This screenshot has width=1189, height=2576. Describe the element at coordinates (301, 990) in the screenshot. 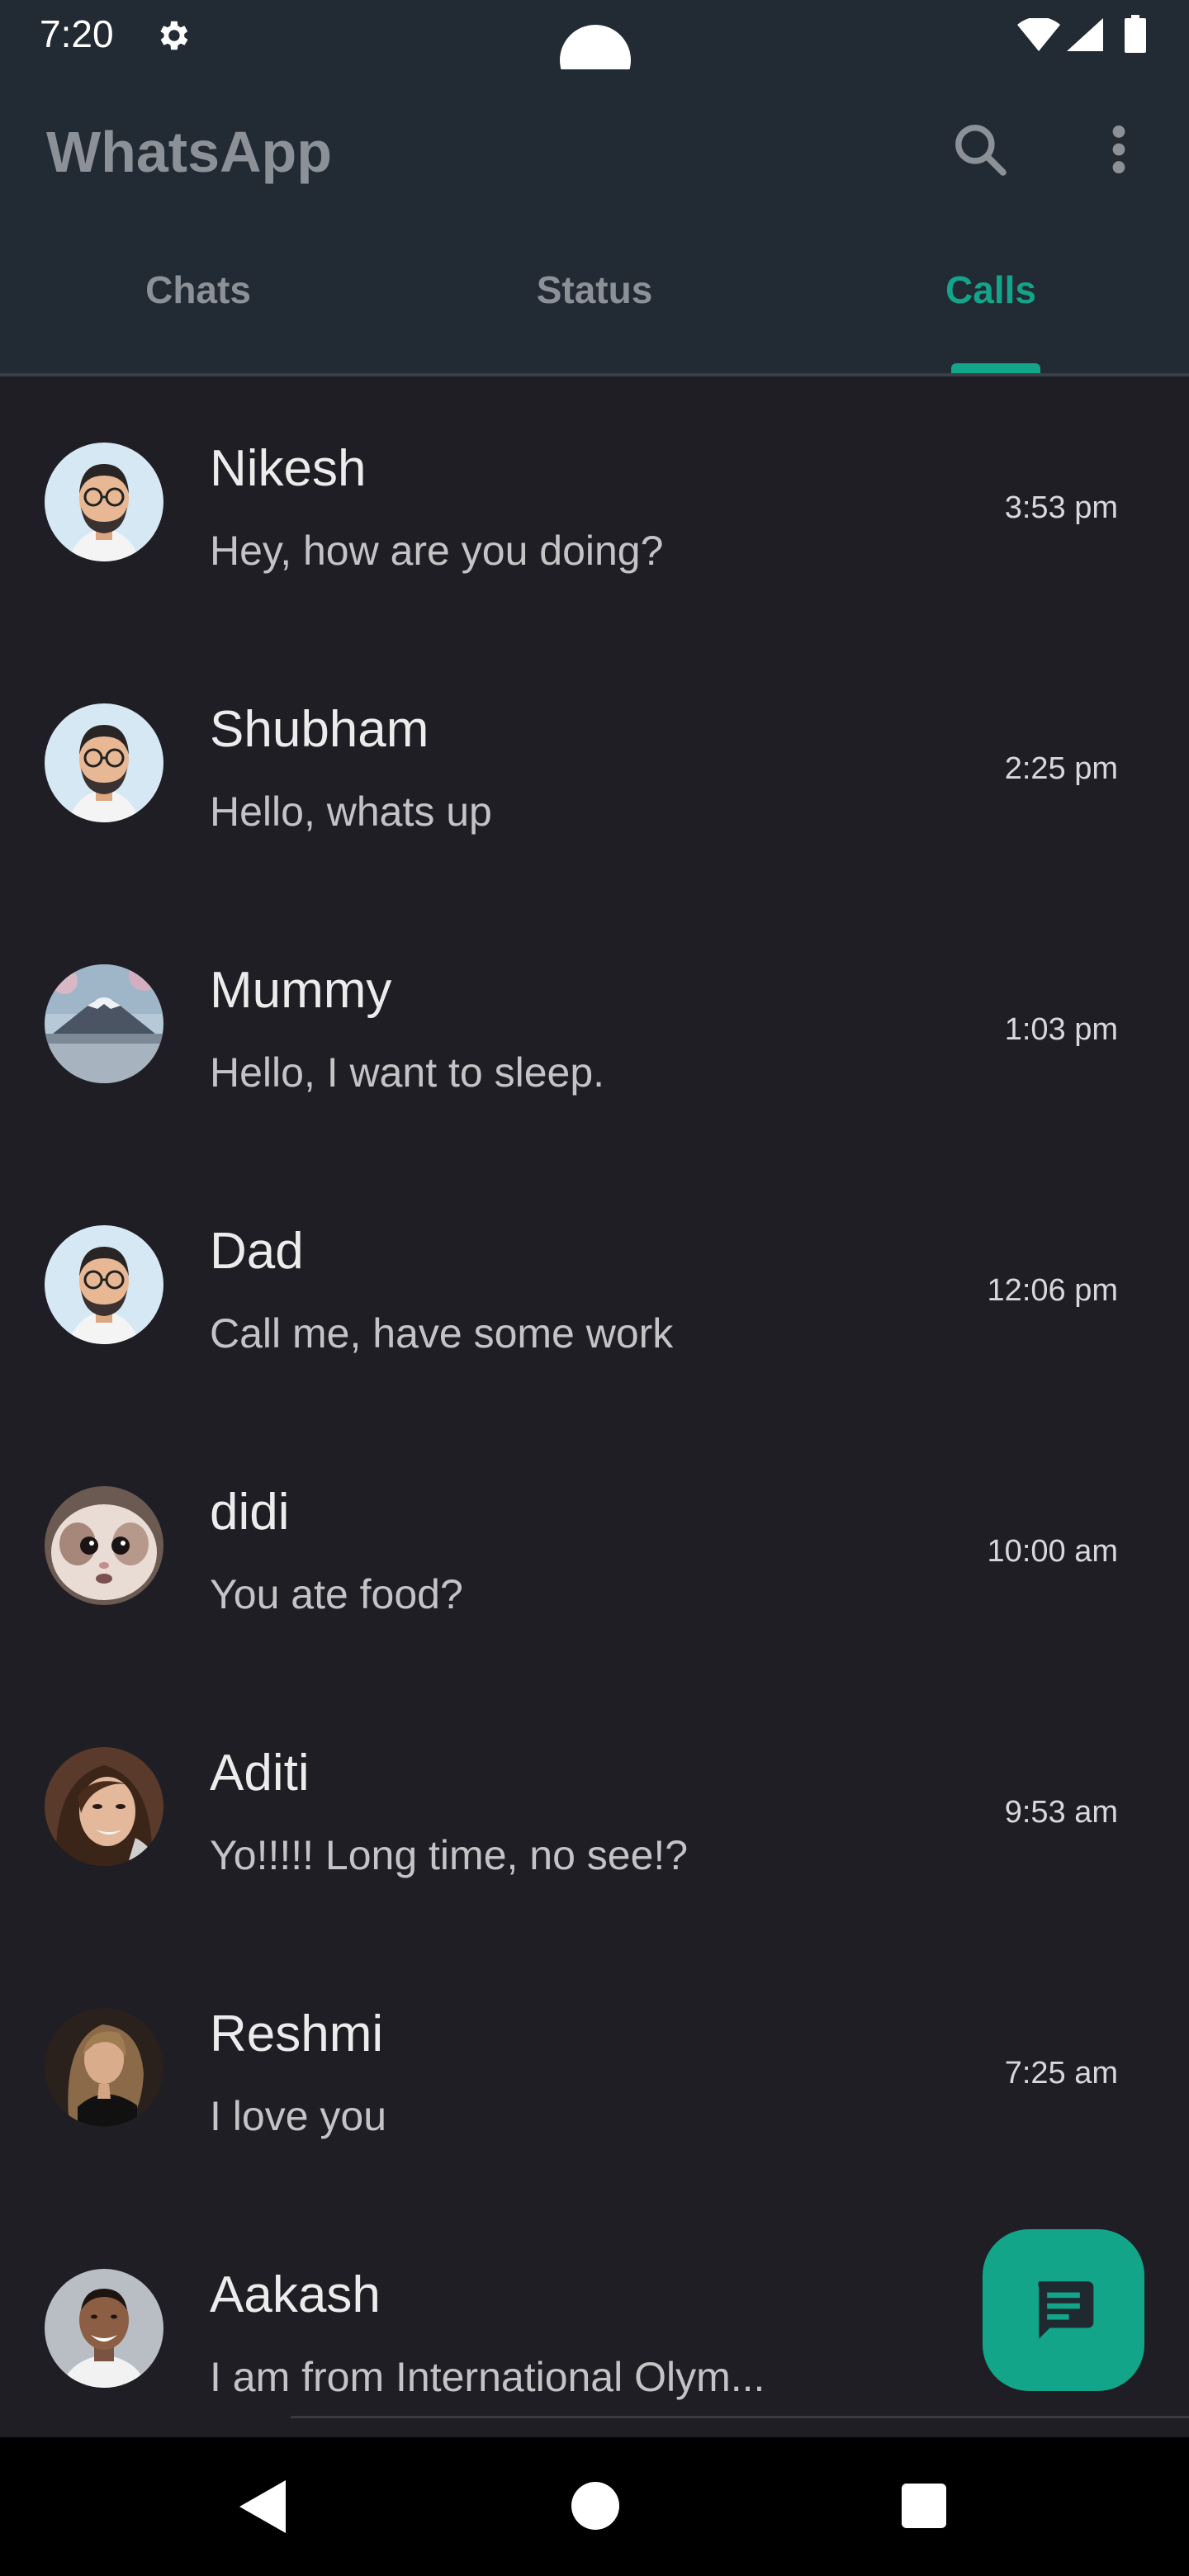

I see `contact-name: Mummy` at that location.